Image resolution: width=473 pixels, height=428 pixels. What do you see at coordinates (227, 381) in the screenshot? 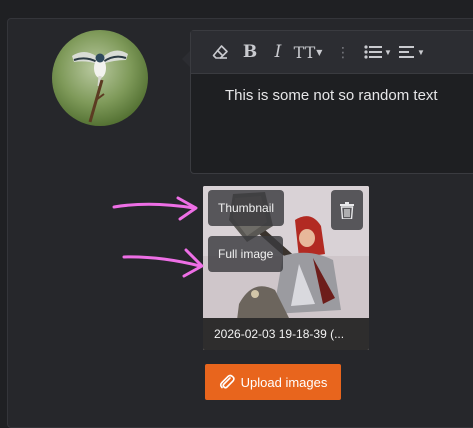
I see `paperclip-icon` at bounding box center [227, 381].